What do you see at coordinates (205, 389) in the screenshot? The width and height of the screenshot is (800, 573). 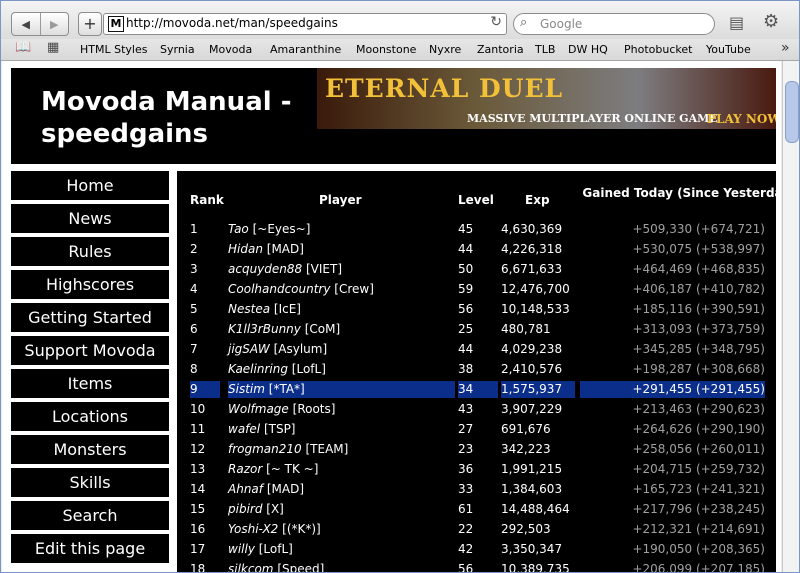 I see `rank-cell: 9` at bounding box center [205, 389].